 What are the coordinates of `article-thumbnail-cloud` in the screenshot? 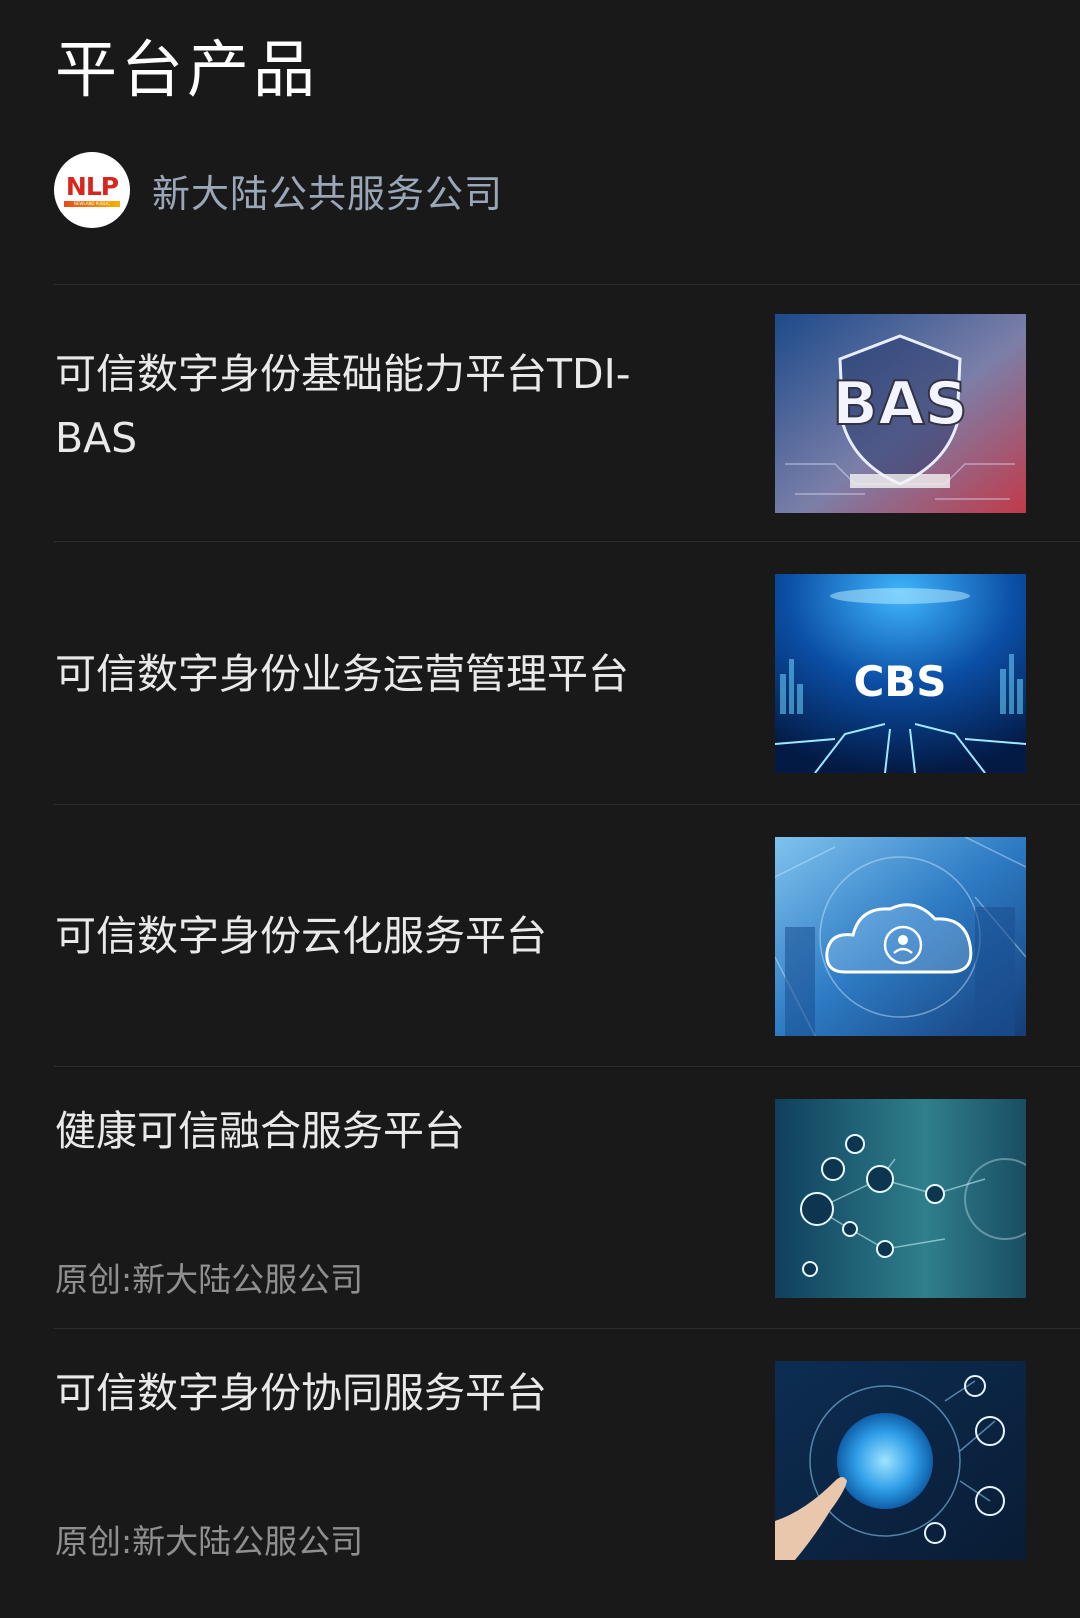 It's located at (900, 936).